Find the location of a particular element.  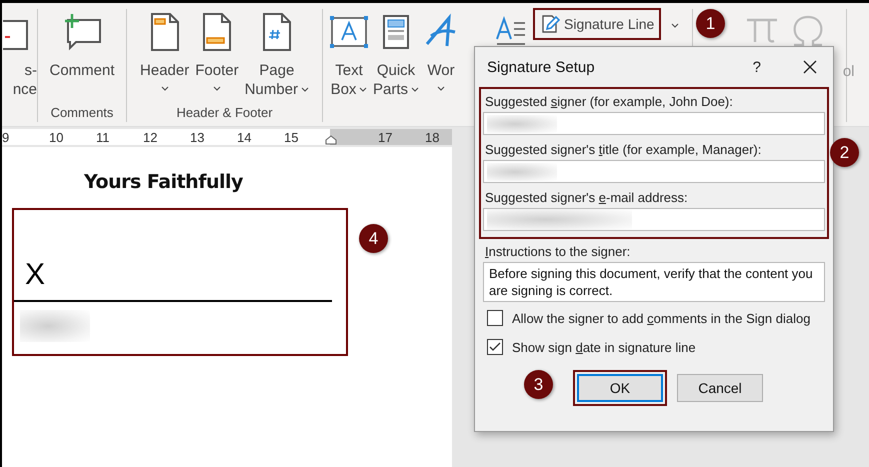

ruler-number: 10 is located at coordinates (56, 137).